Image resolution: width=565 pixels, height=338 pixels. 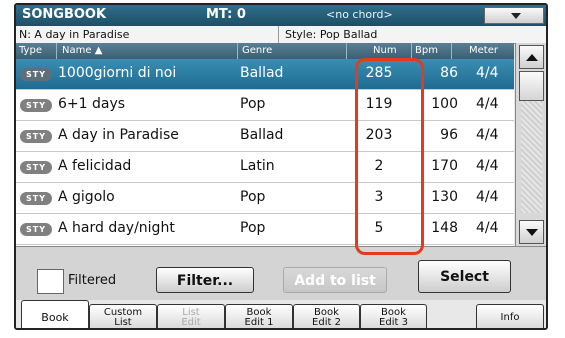 I want to click on song-bpm: 96, so click(x=449, y=135).